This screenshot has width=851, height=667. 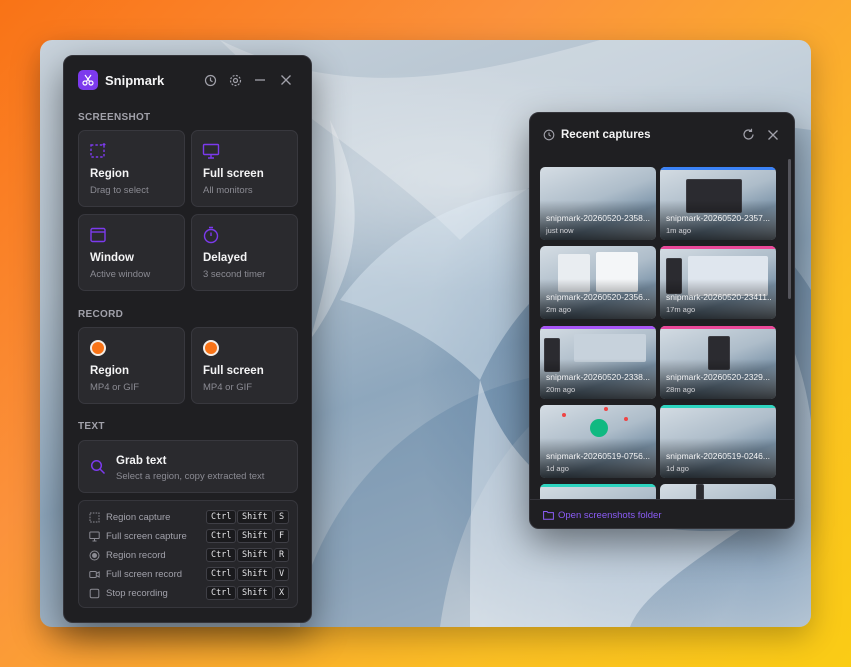 I want to click on shortcut-label: Full screen capture, so click(x=146, y=536).